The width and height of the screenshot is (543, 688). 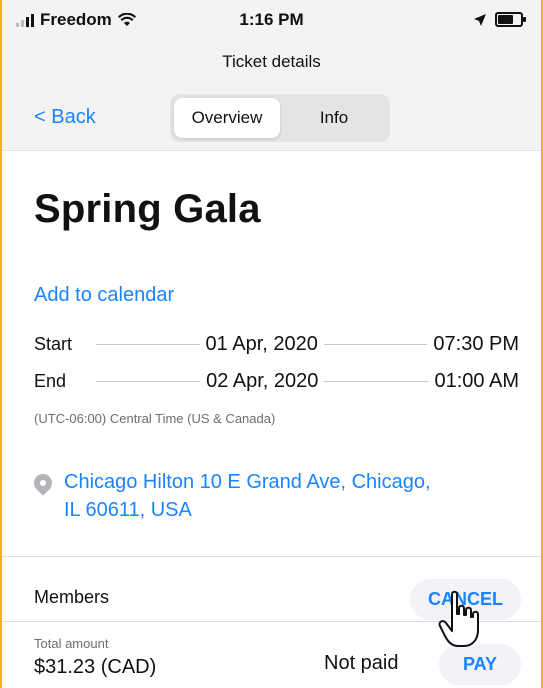 What do you see at coordinates (104, 295) in the screenshot?
I see `add-to-calendar-link: Add to calendar` at bounding box center [104, 295].